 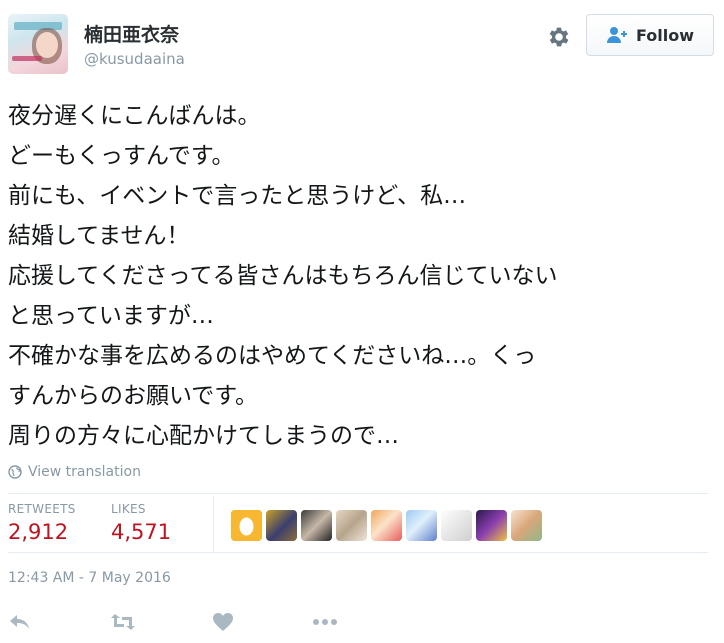 What do you see at coordinates (27, 58) in the screenshot?
I see `avatar-label` at bounding box center [27, 58].